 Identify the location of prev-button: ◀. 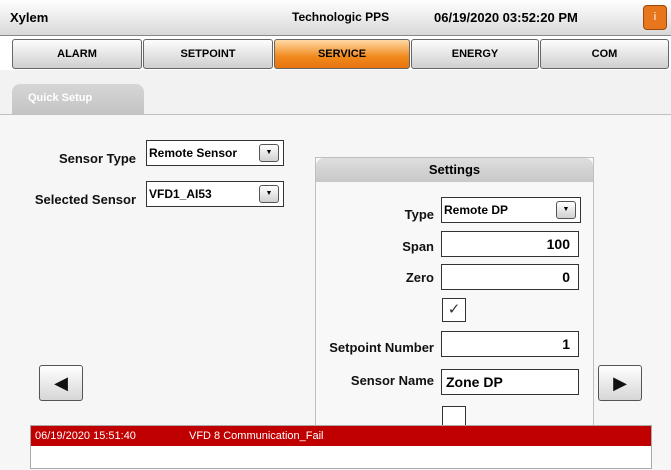
(61, 383).